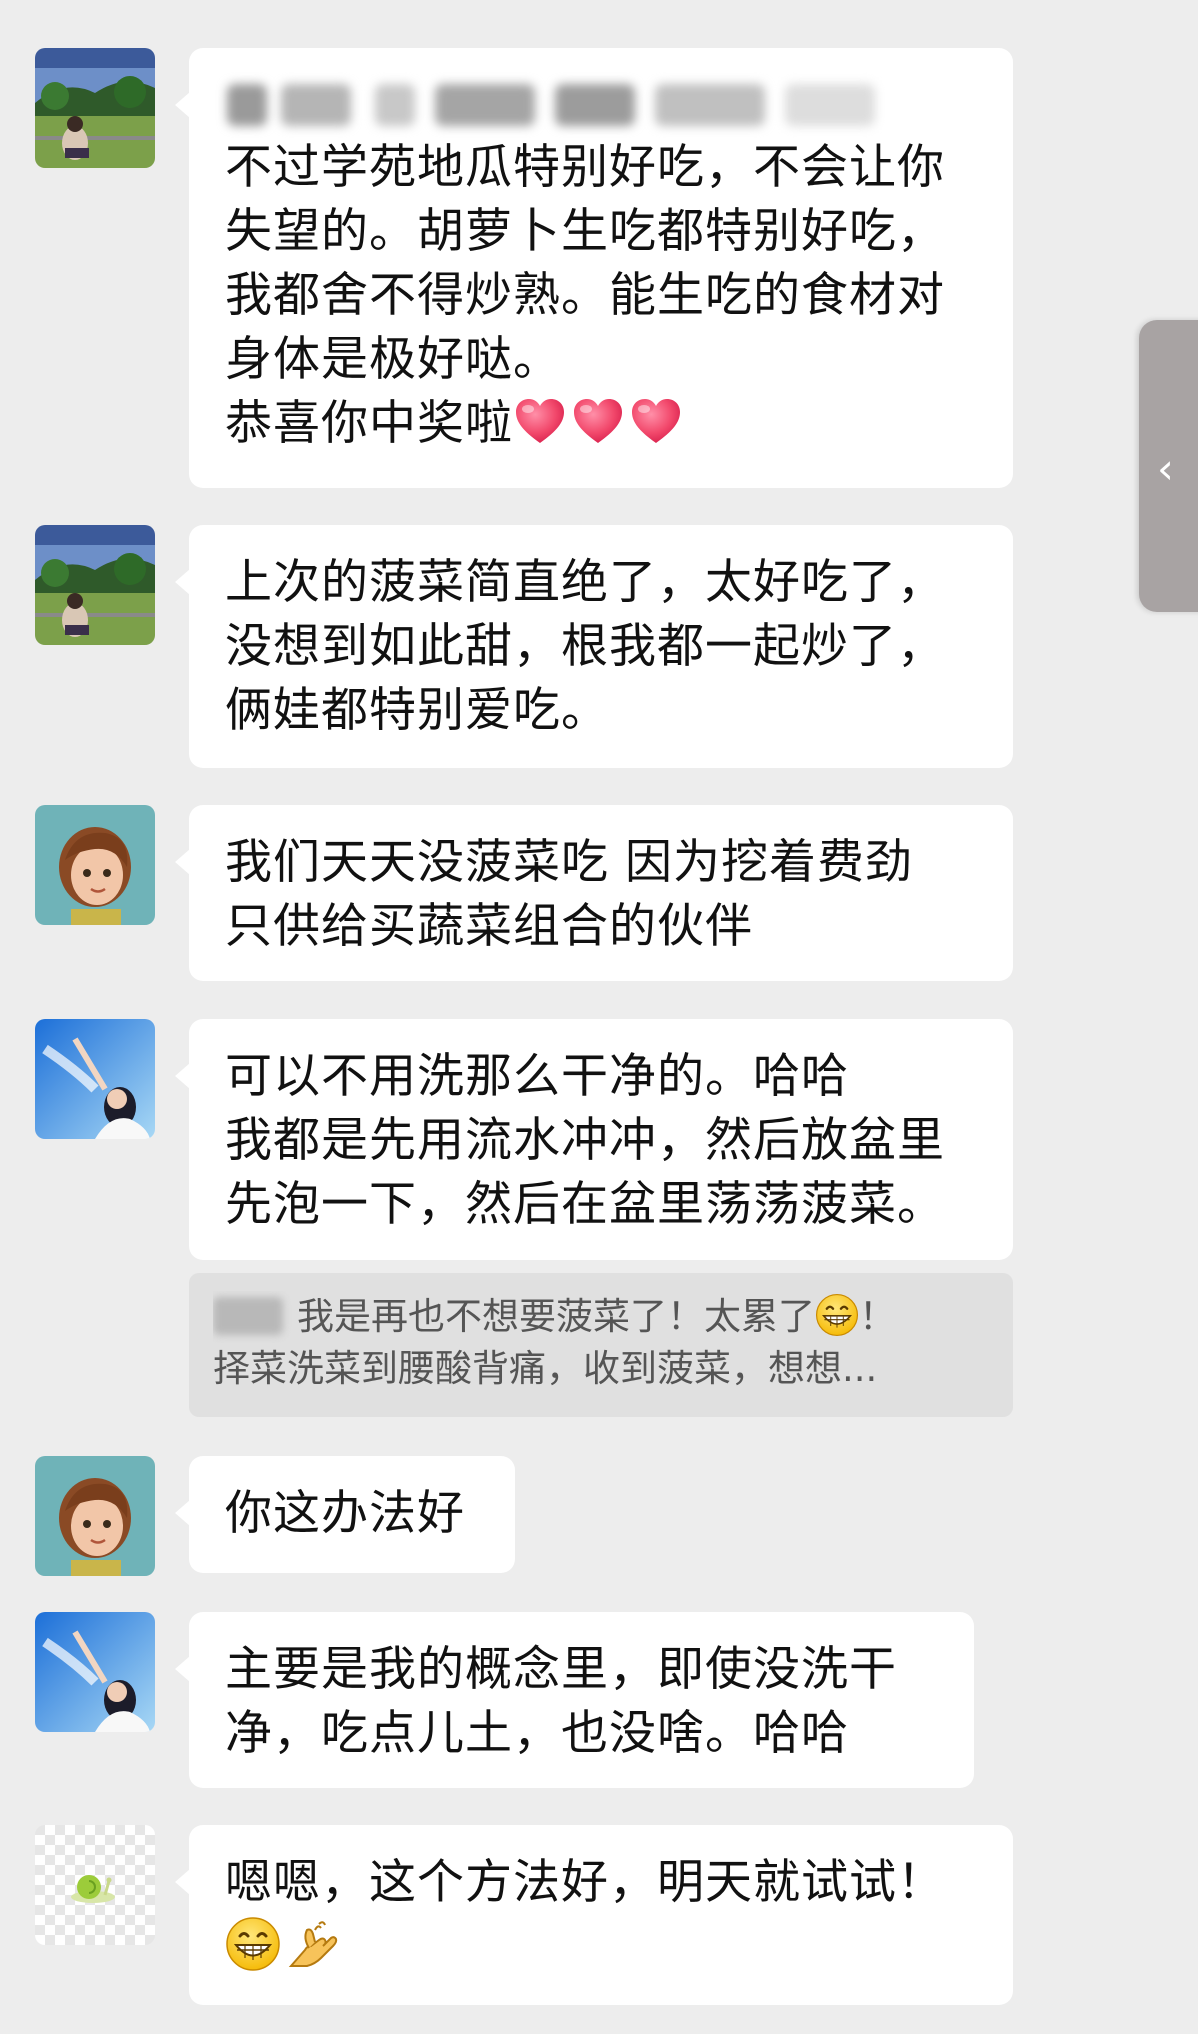  I want to click on message-text-line: 我们天天没菠菜吃 因为挖着费劲, so click(569, 862).